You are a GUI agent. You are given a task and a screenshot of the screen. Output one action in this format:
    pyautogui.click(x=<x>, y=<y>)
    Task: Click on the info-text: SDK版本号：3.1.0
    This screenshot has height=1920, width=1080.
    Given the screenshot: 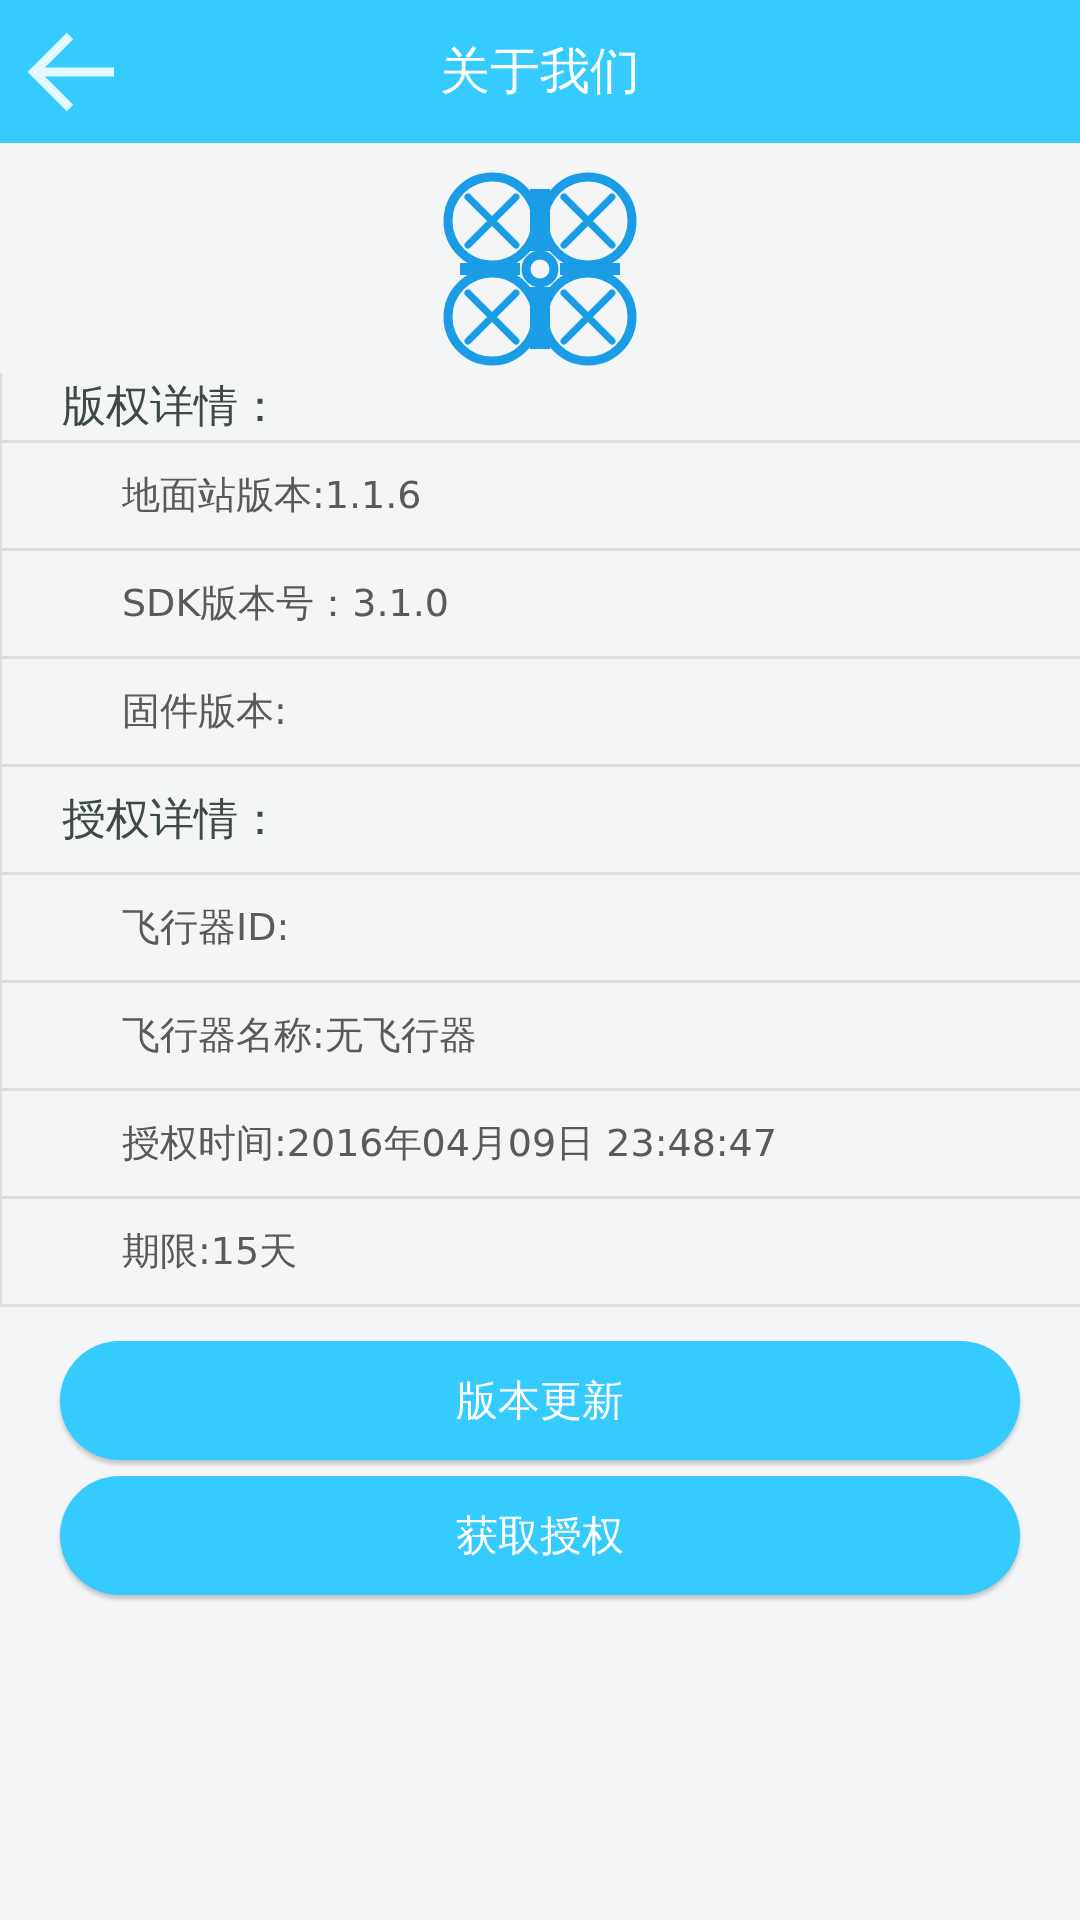 What is the action you would take?
    pyautogui.click(x=285, y=603)
    